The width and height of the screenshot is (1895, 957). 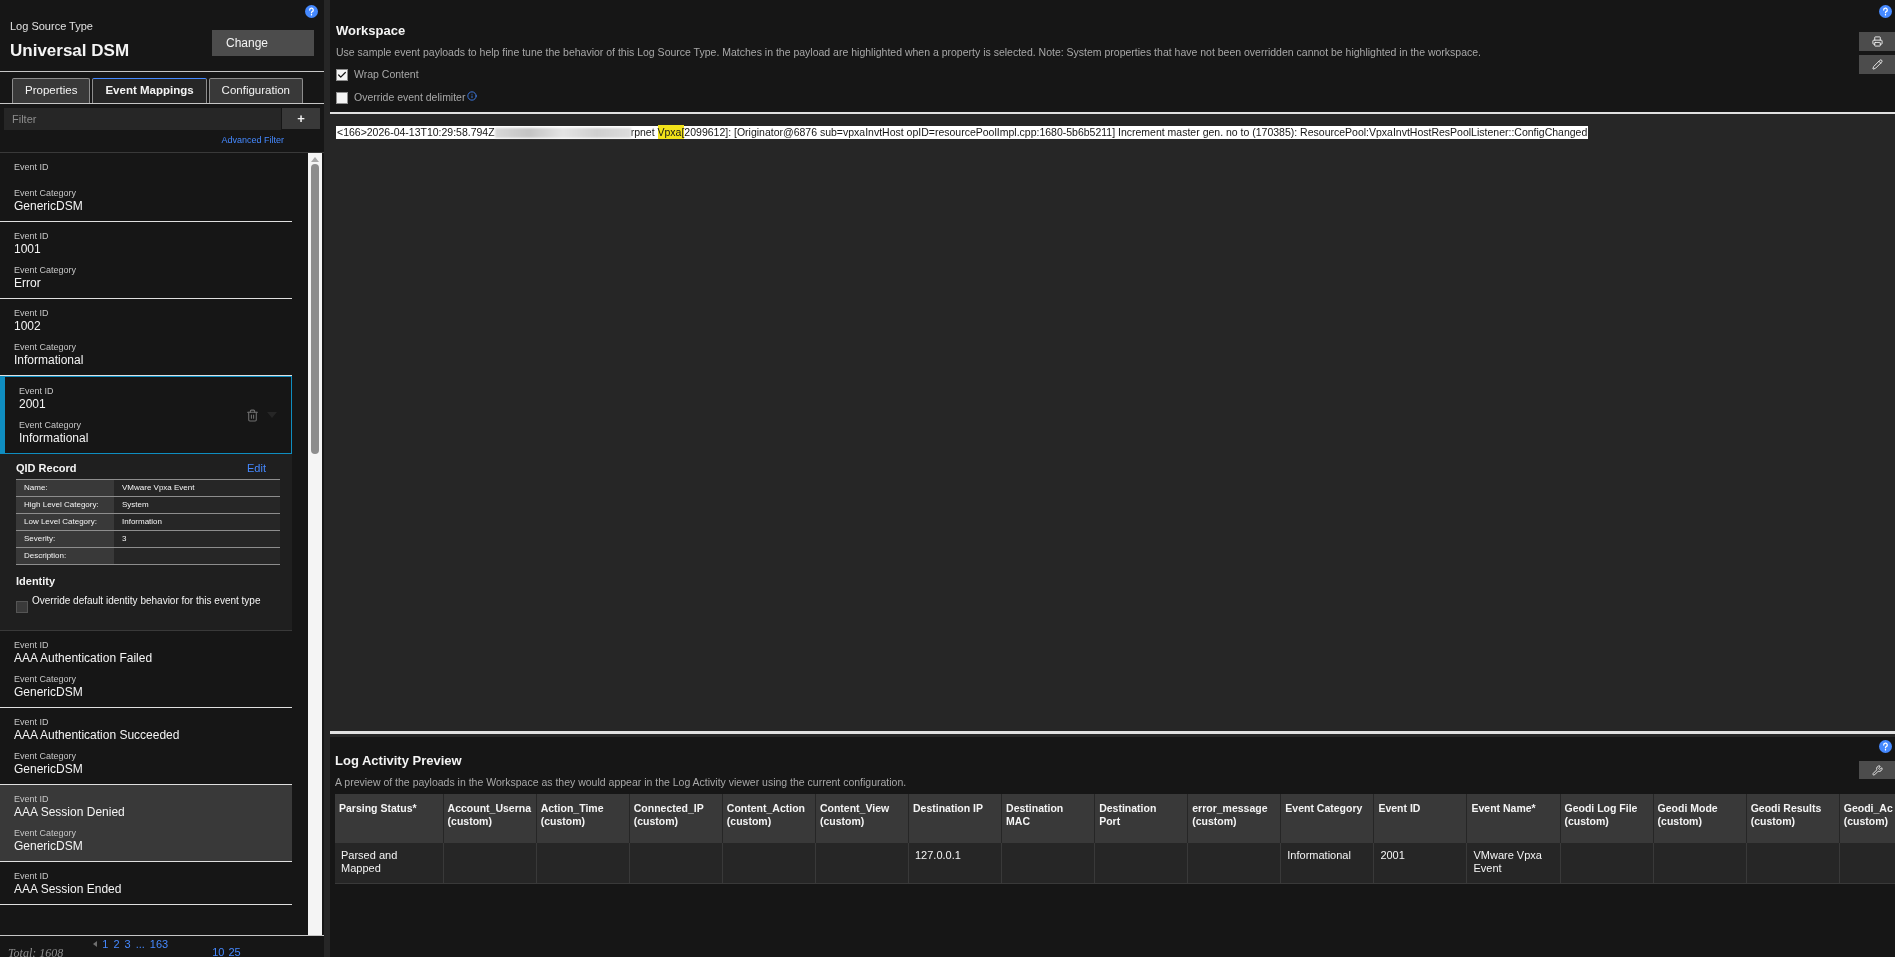 What do you see at coordinates (142, 119) in the screenshot?
I see `filter-field: Filter` at bounding box center [142, 119].